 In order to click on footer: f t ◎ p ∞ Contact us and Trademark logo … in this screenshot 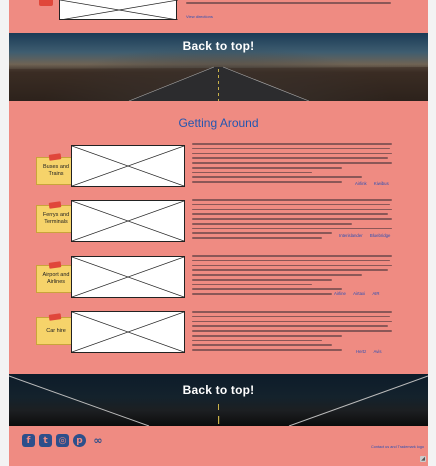, I will do `click(218, 446)`.